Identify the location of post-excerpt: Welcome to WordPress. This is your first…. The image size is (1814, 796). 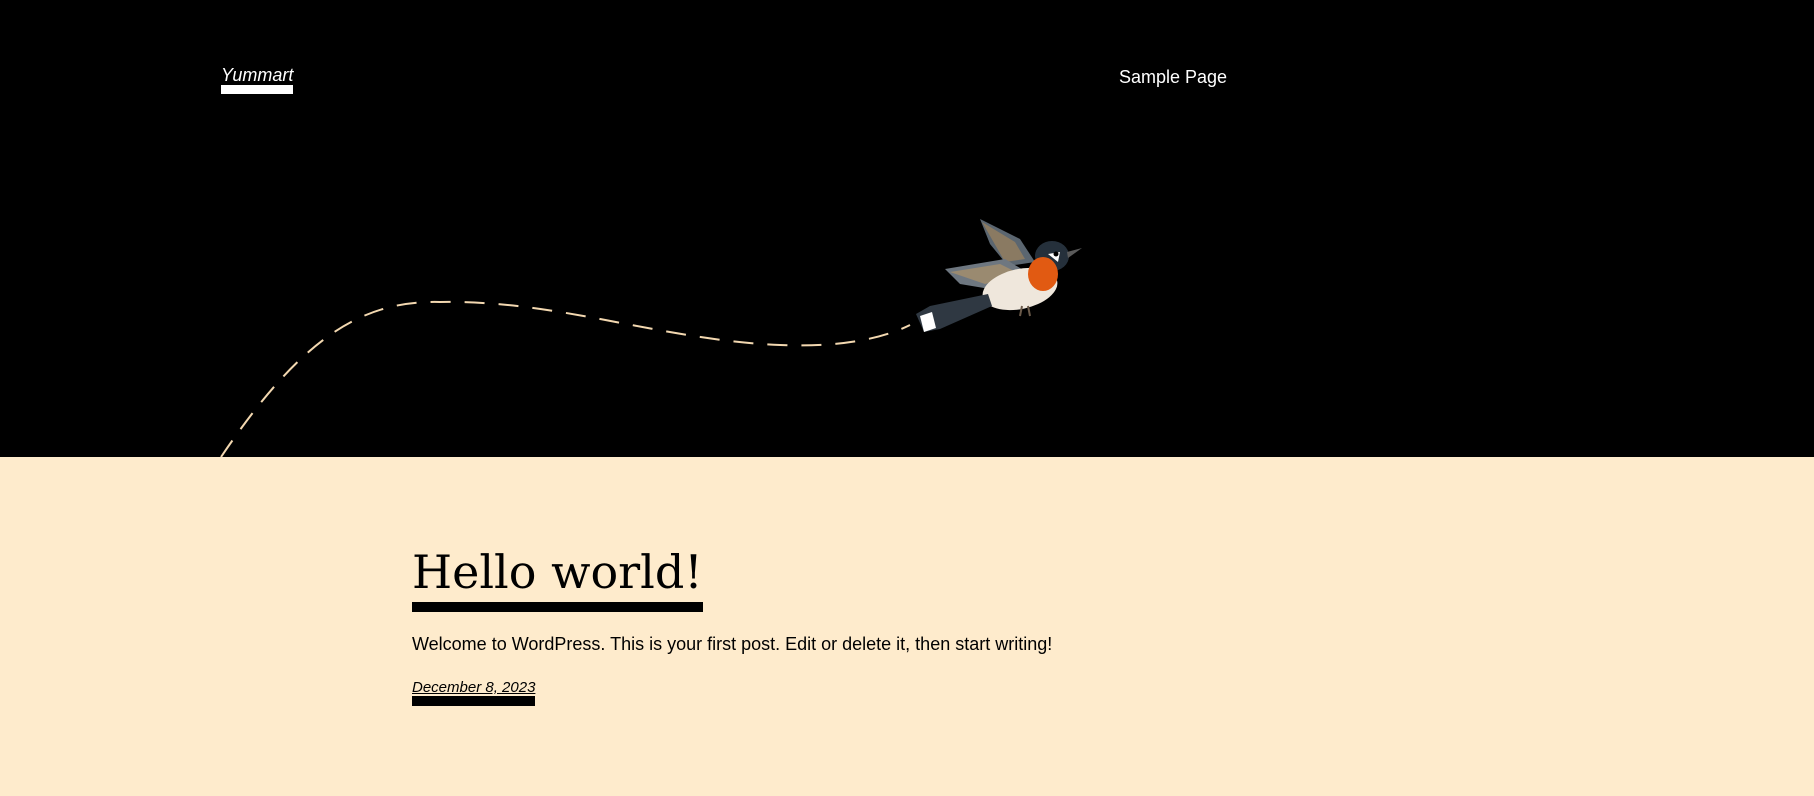
(732, 643).